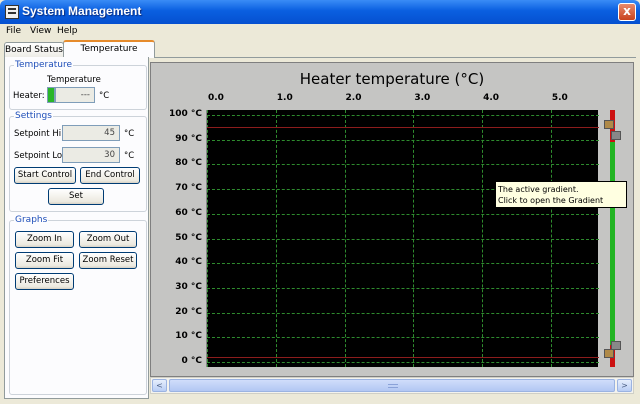  I want to click on y-tick-label: 20 °C, so click(188, 311).